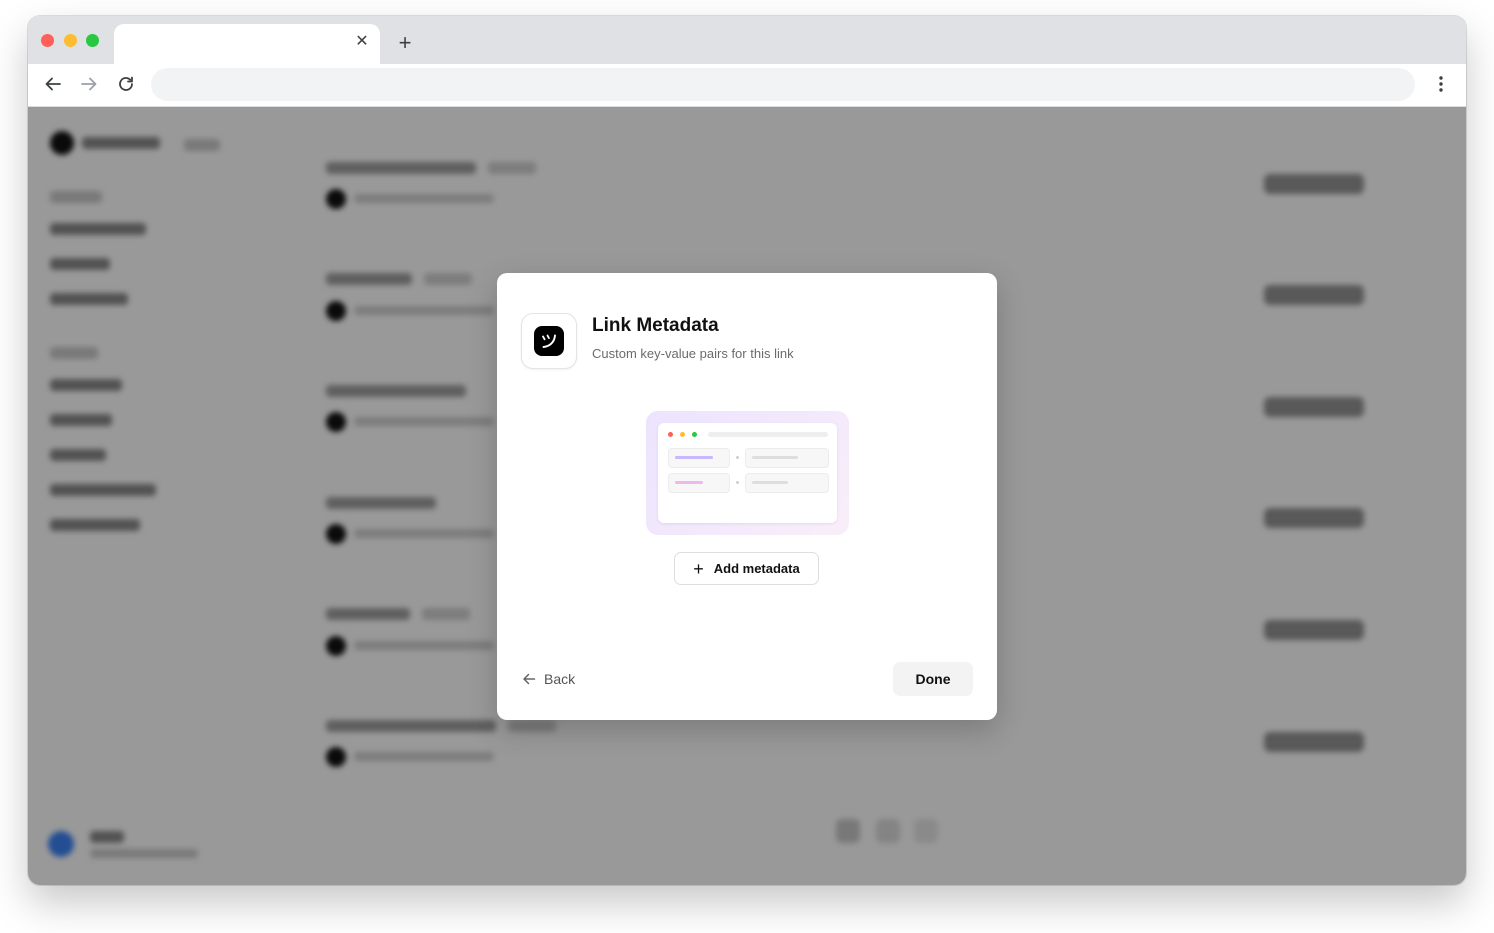 The image size is (1494, 933). I want to click on back-button: Back, so click(548, 679).